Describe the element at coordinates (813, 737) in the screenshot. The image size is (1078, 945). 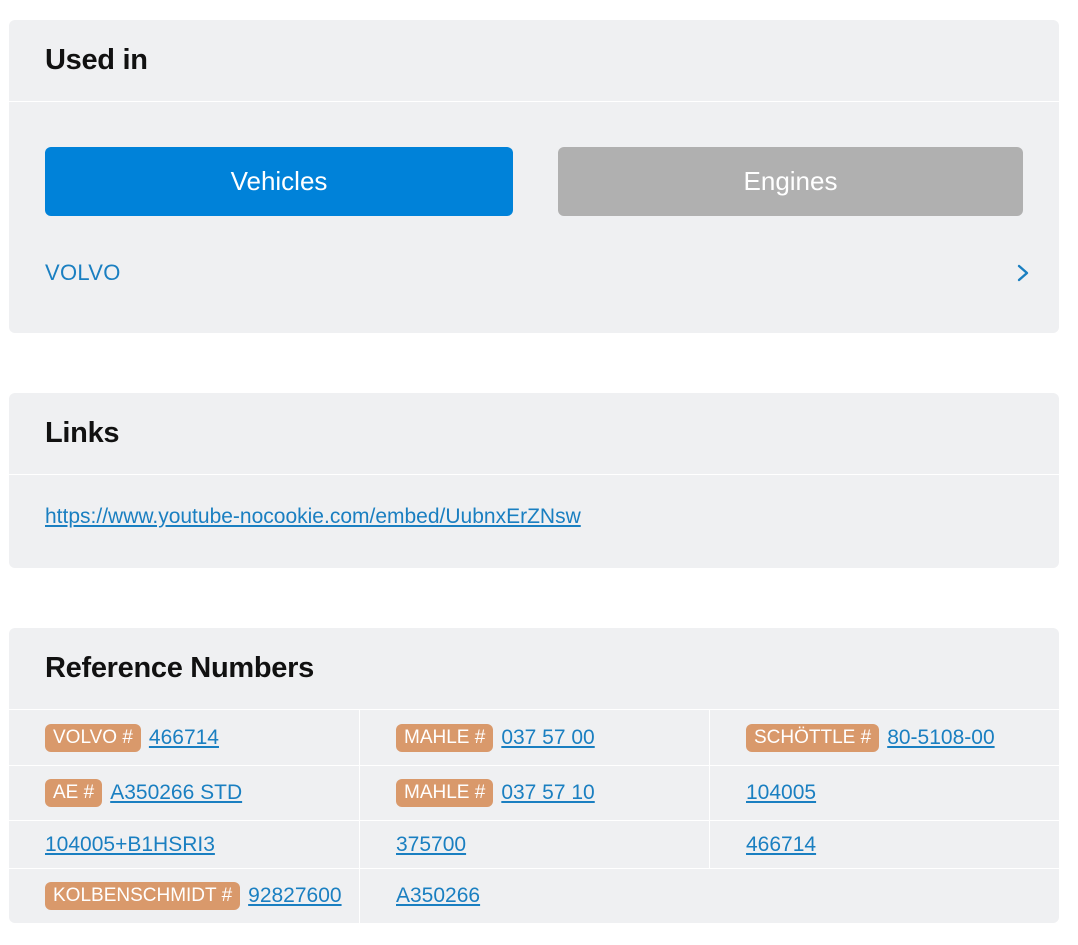
I see `brand-badge: SCHÖTTLE #` at that location.